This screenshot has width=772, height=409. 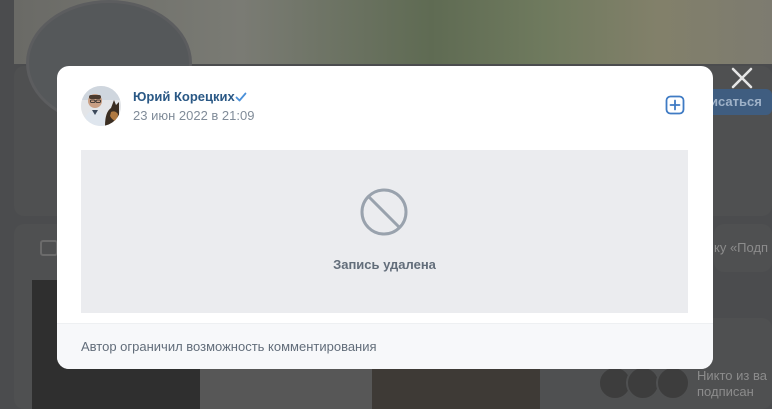 What do you see at coordinates (741, 247) in the screenshot?
I see `side-snippet: ку «Подп` at bounding box center [741, 247].